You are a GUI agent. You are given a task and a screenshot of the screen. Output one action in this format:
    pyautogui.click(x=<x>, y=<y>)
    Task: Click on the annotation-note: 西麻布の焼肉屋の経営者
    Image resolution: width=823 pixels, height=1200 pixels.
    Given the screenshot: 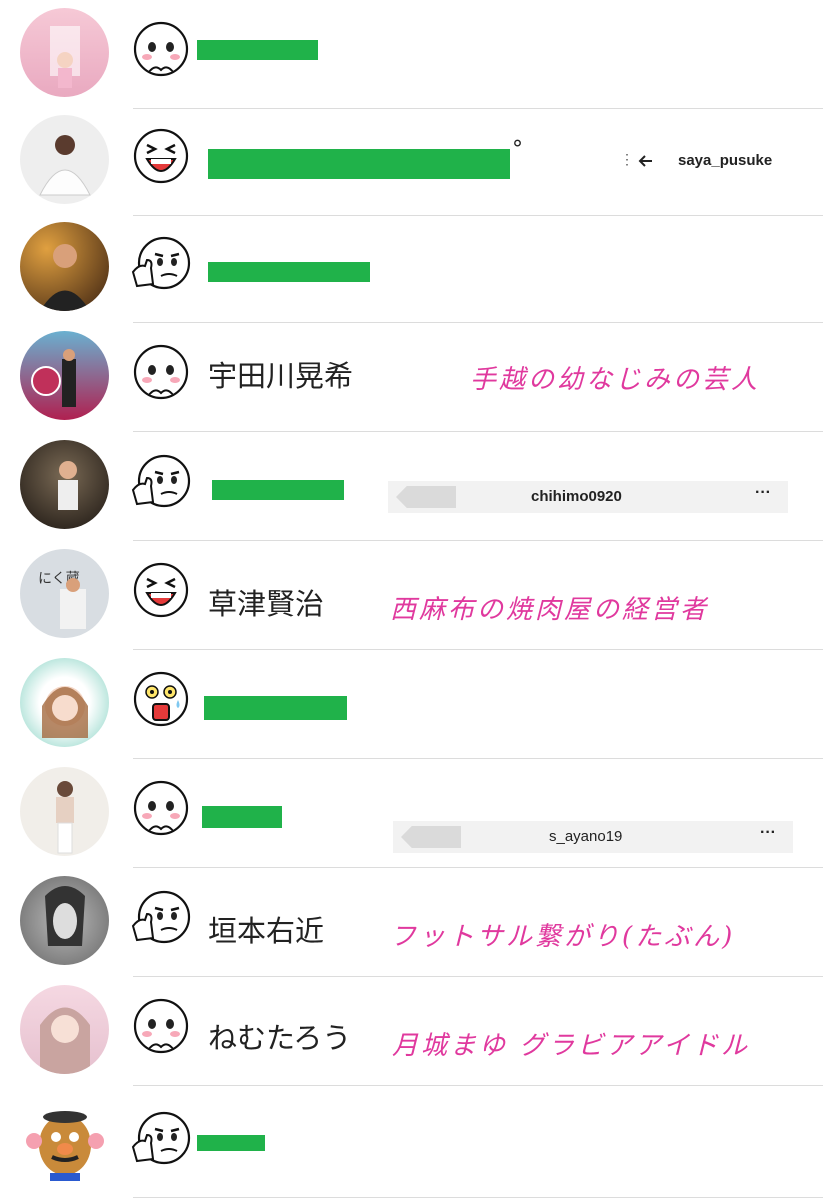 What is the action you would take?
    pyautogui.click(x=550, y=610)
    